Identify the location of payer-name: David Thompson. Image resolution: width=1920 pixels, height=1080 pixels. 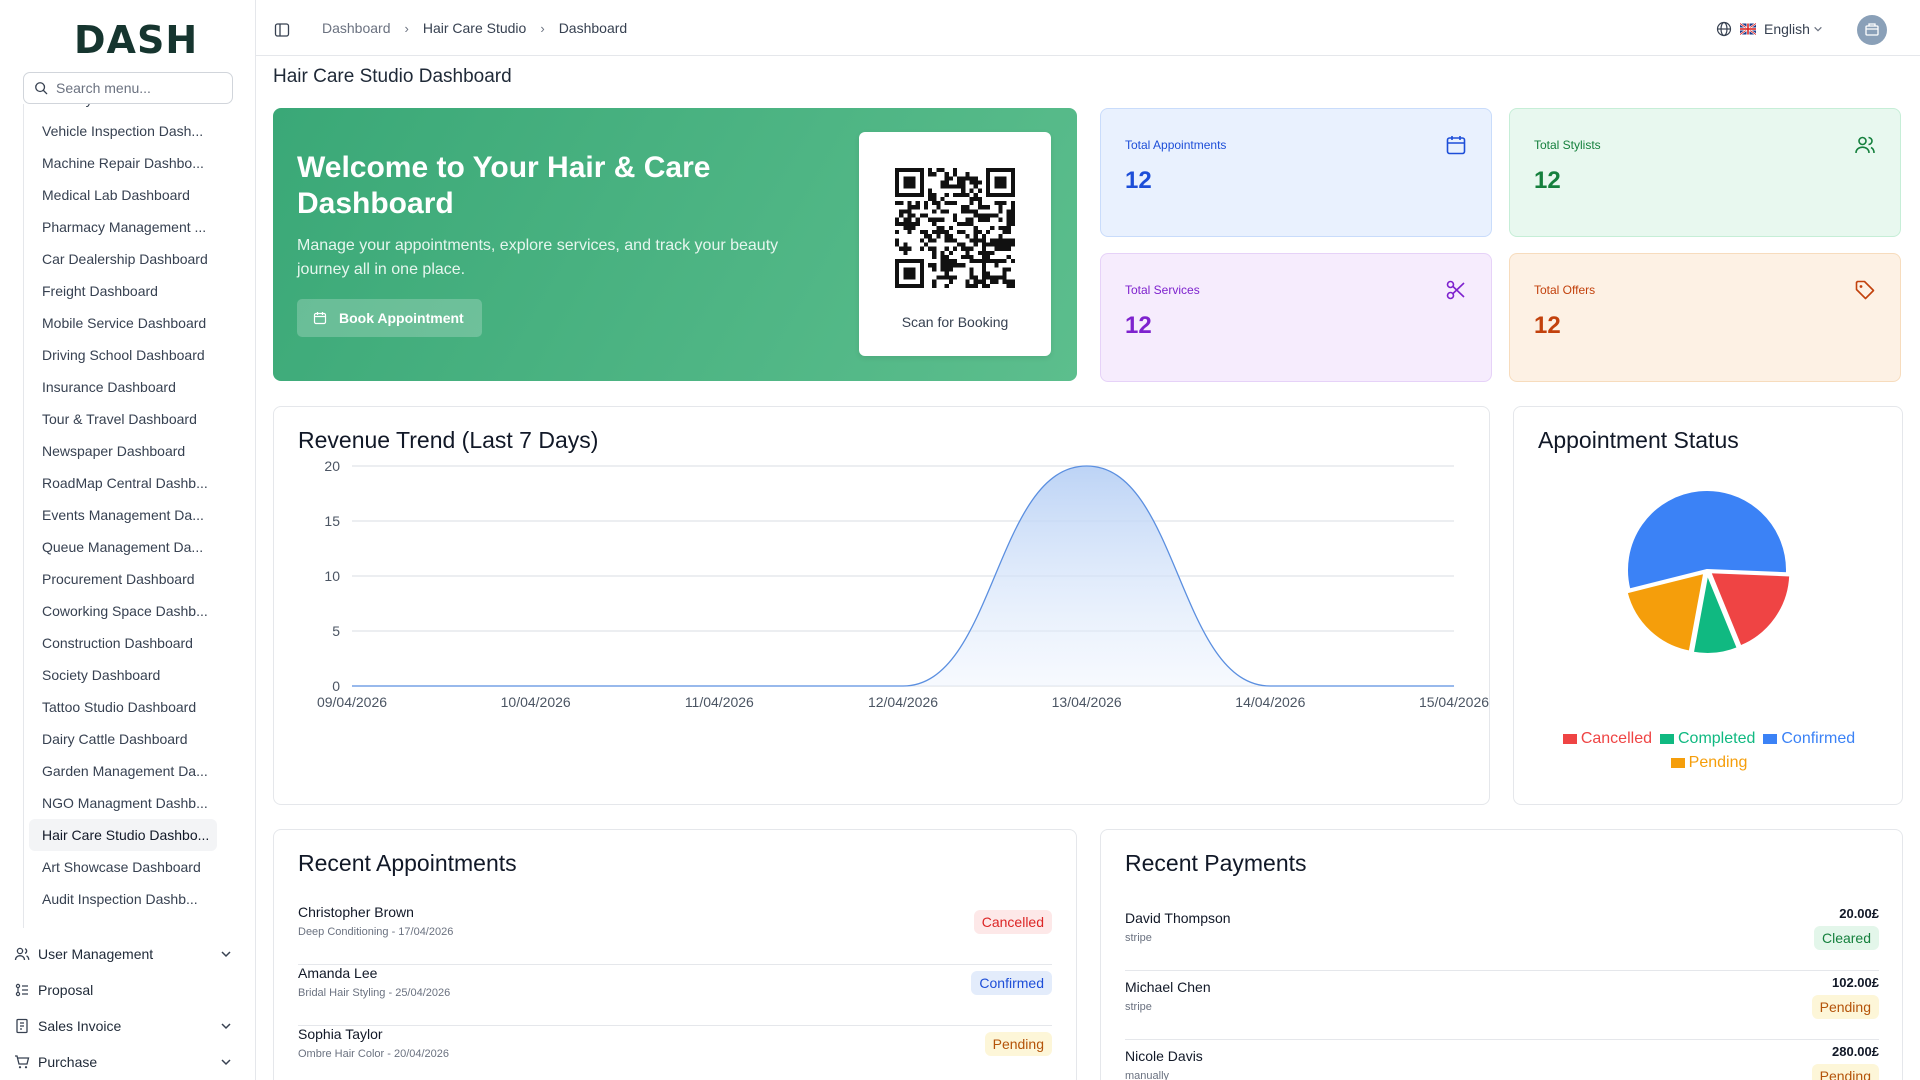
(1178, 918).